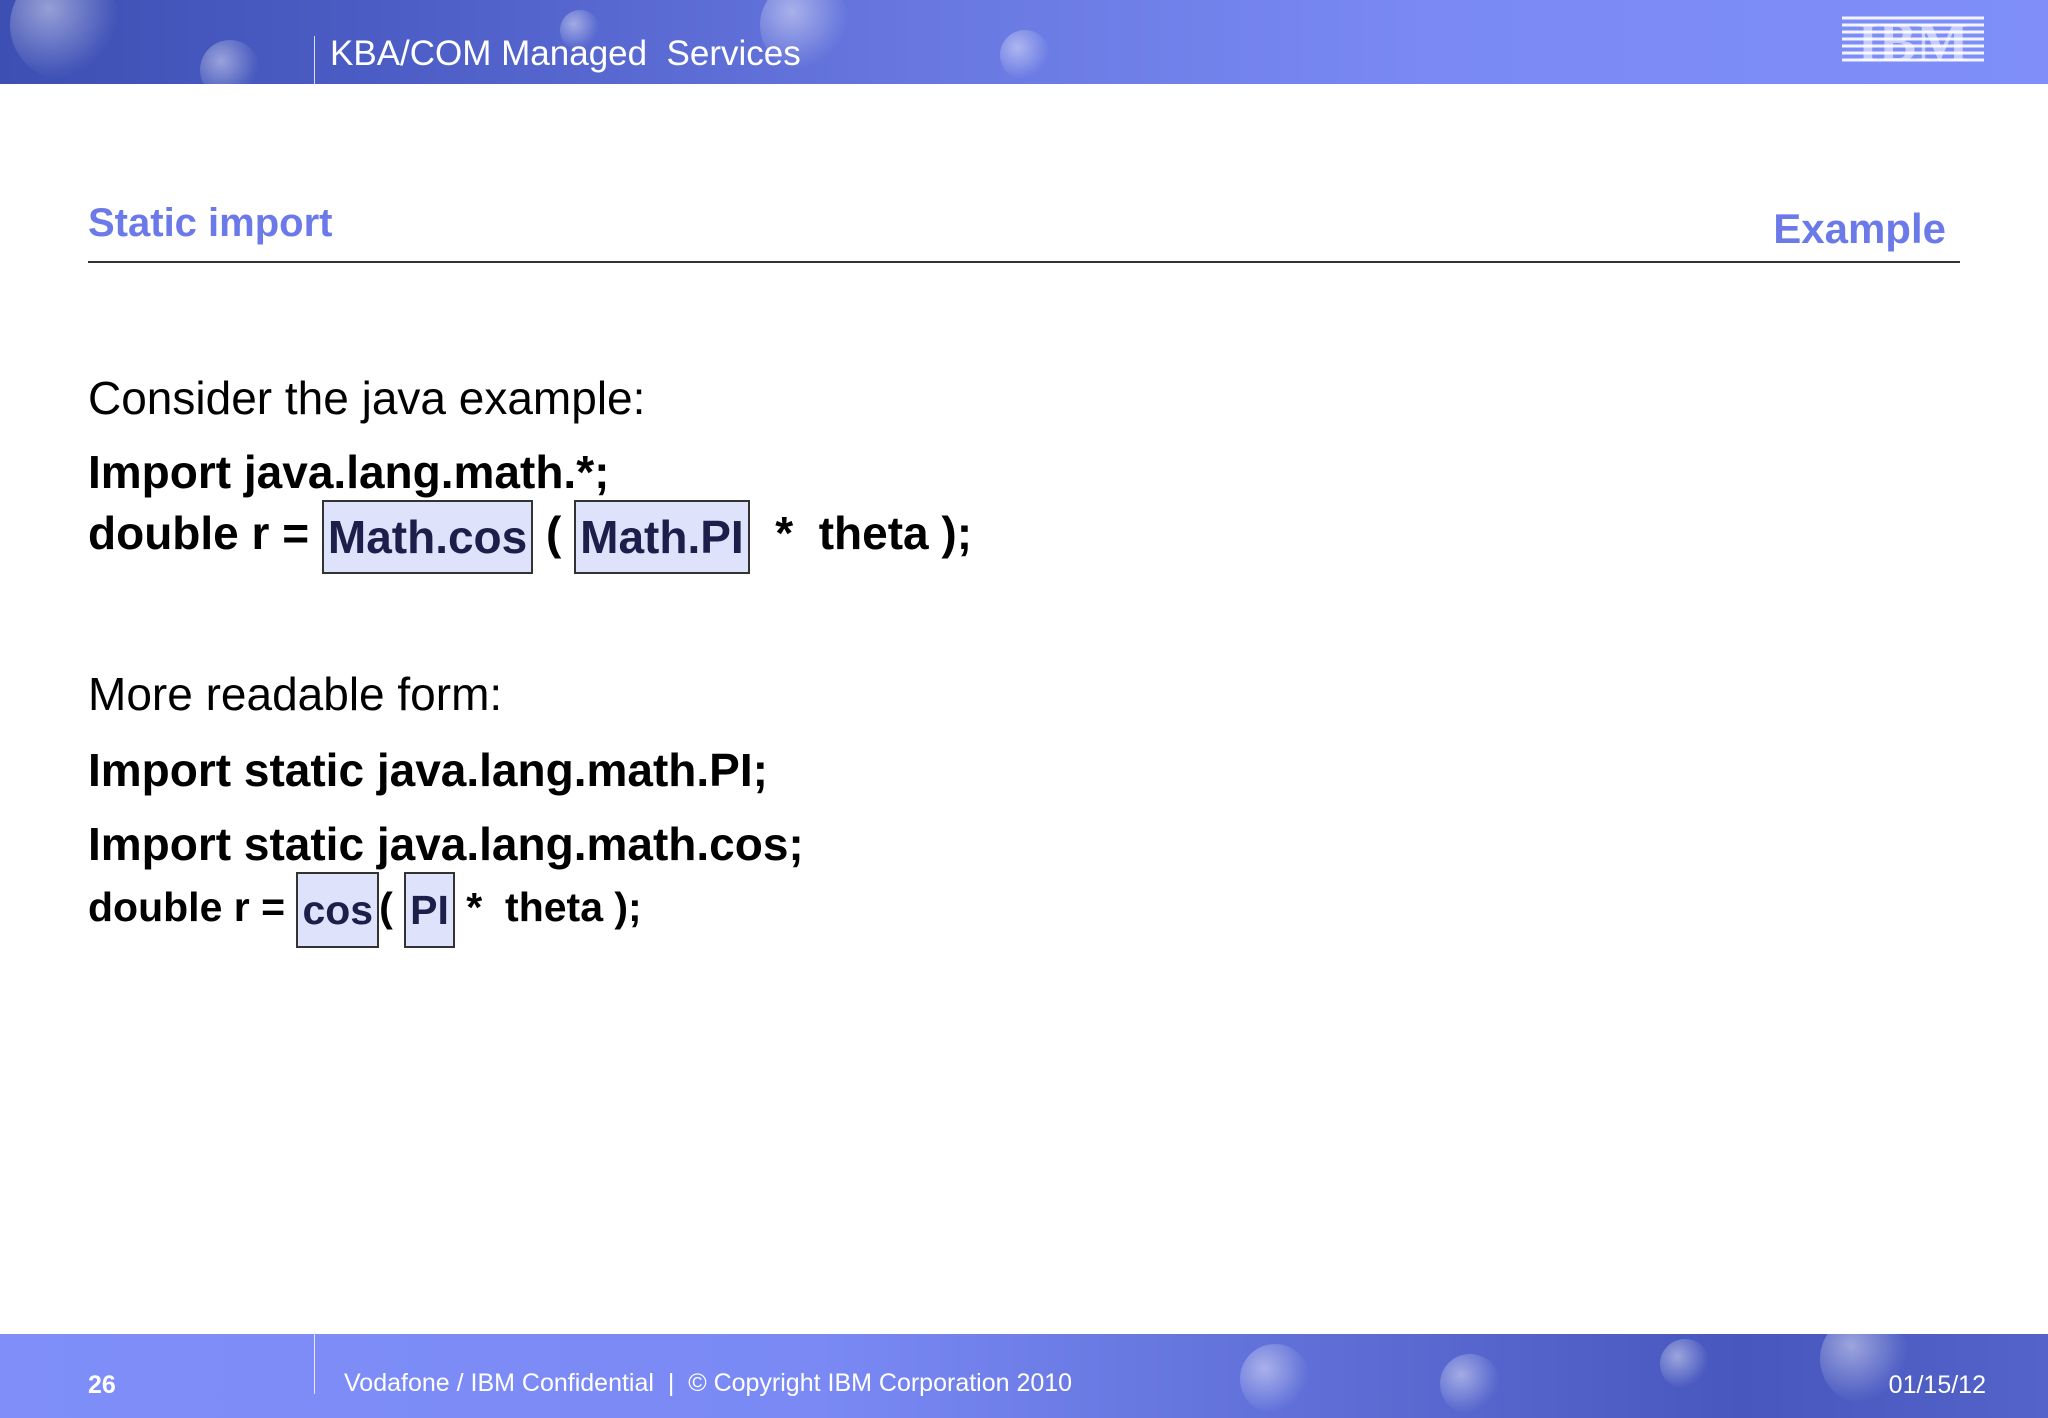  What do you see at coordinates (429, 910) in the screenshot?
I see `highlight-pi: PI` at bounding box center [429, 910].